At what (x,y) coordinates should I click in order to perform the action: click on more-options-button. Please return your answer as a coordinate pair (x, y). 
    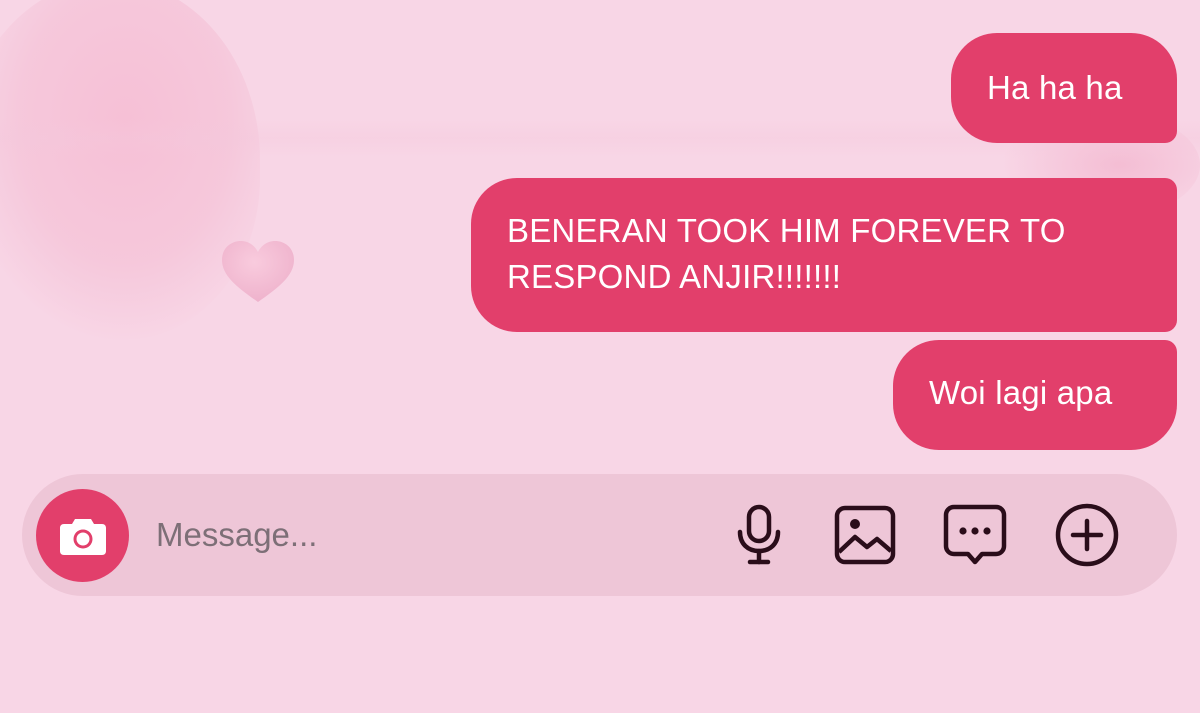
    Looking at the image, I should click on (1087, 535).